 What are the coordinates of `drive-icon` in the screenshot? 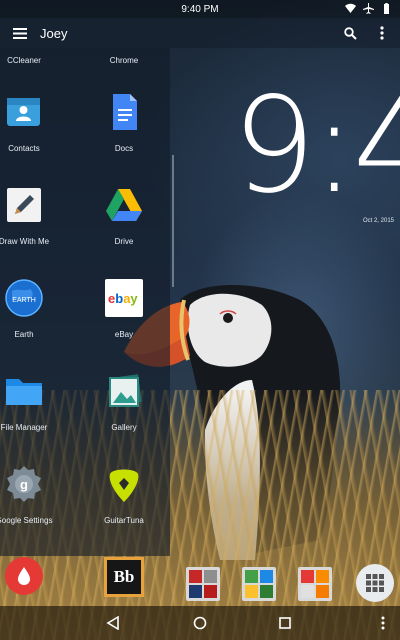 It's located at (124, 205).